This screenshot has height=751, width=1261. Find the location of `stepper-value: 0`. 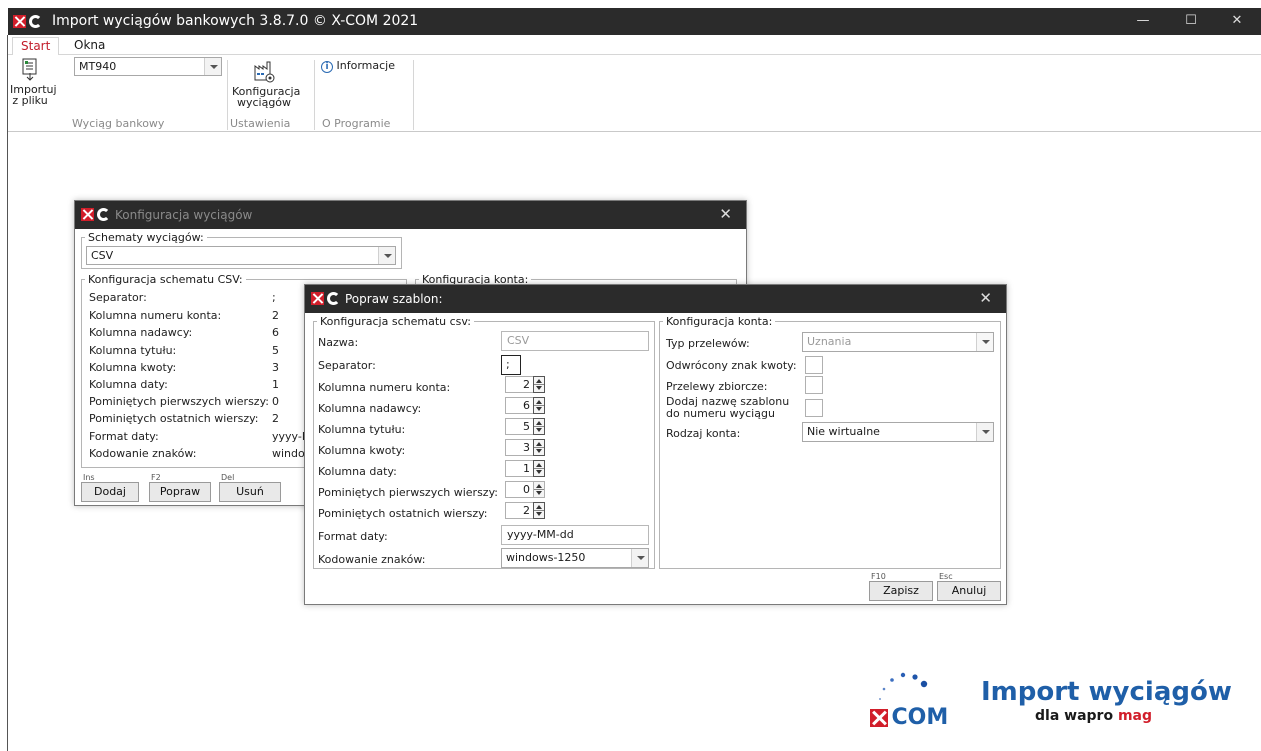

stepper-value: 0 is located at coordinates (519, 489).